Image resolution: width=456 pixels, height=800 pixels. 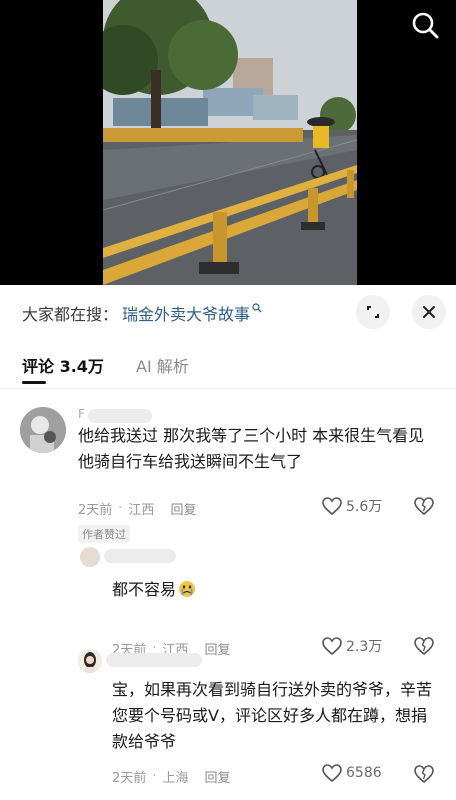 I want to click on username-hint: F, so click(x=81, y=414).